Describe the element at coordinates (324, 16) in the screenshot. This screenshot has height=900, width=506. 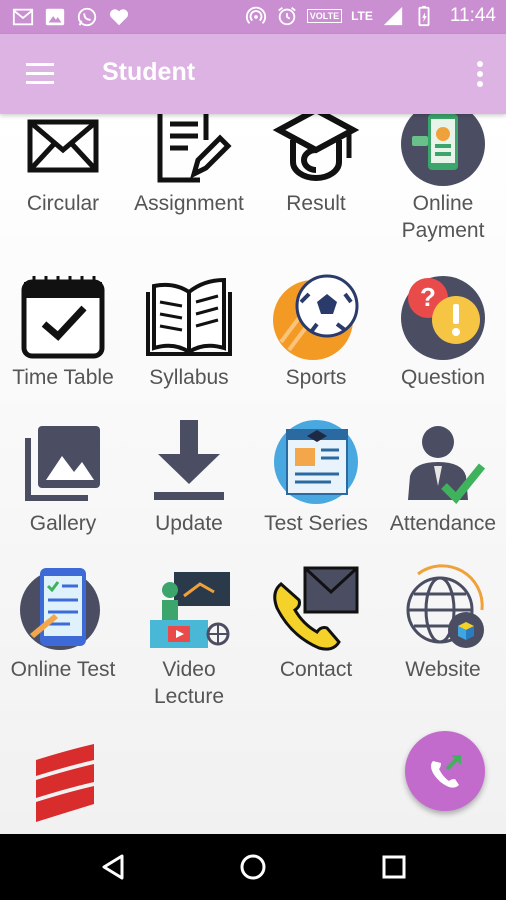
I see `volte-badge: VOLTE` at that location.